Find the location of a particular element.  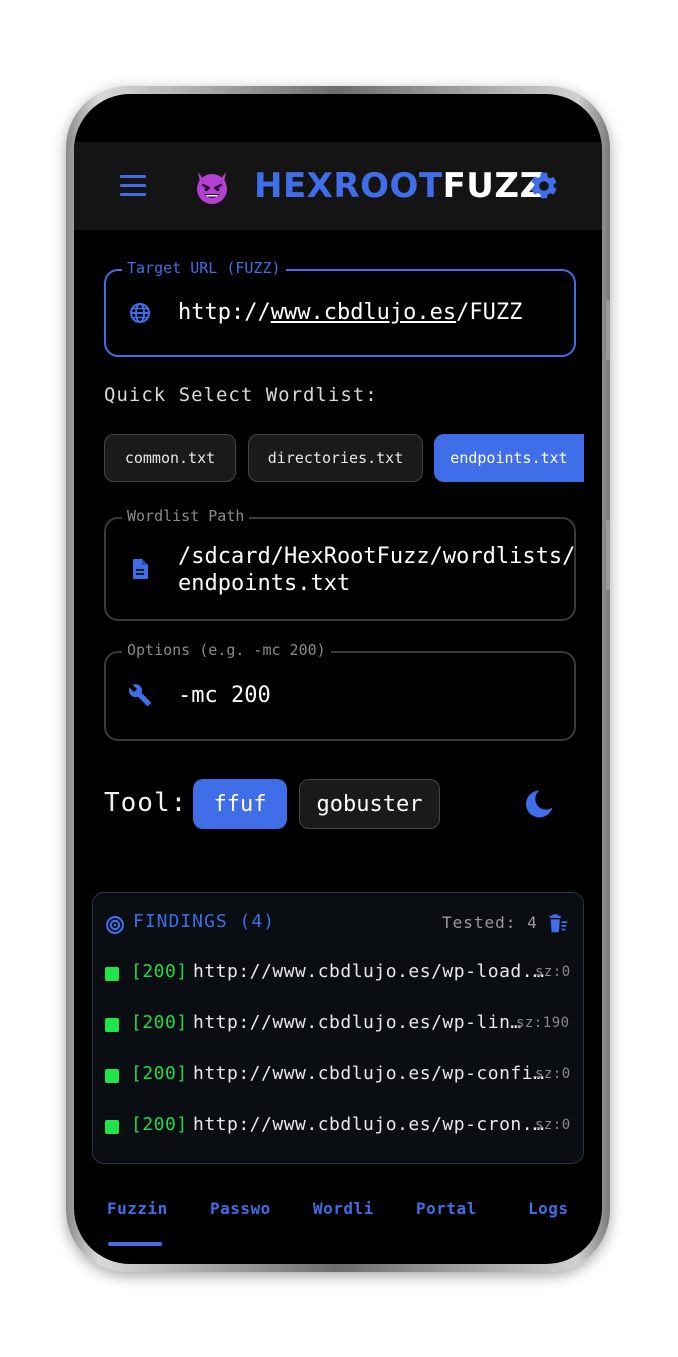

clear-list-icon is located at coordinates (558, 924).